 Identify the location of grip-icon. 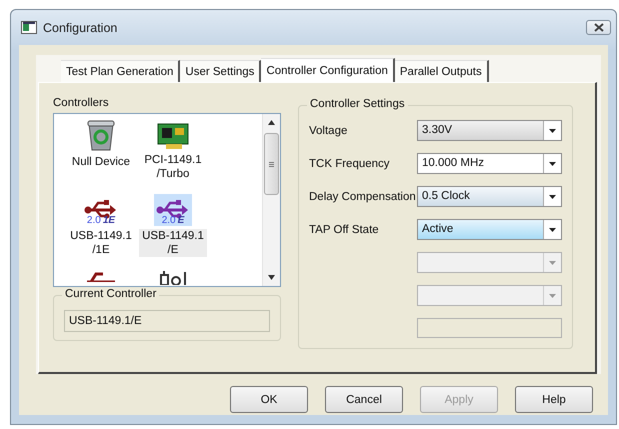
(271, 164).